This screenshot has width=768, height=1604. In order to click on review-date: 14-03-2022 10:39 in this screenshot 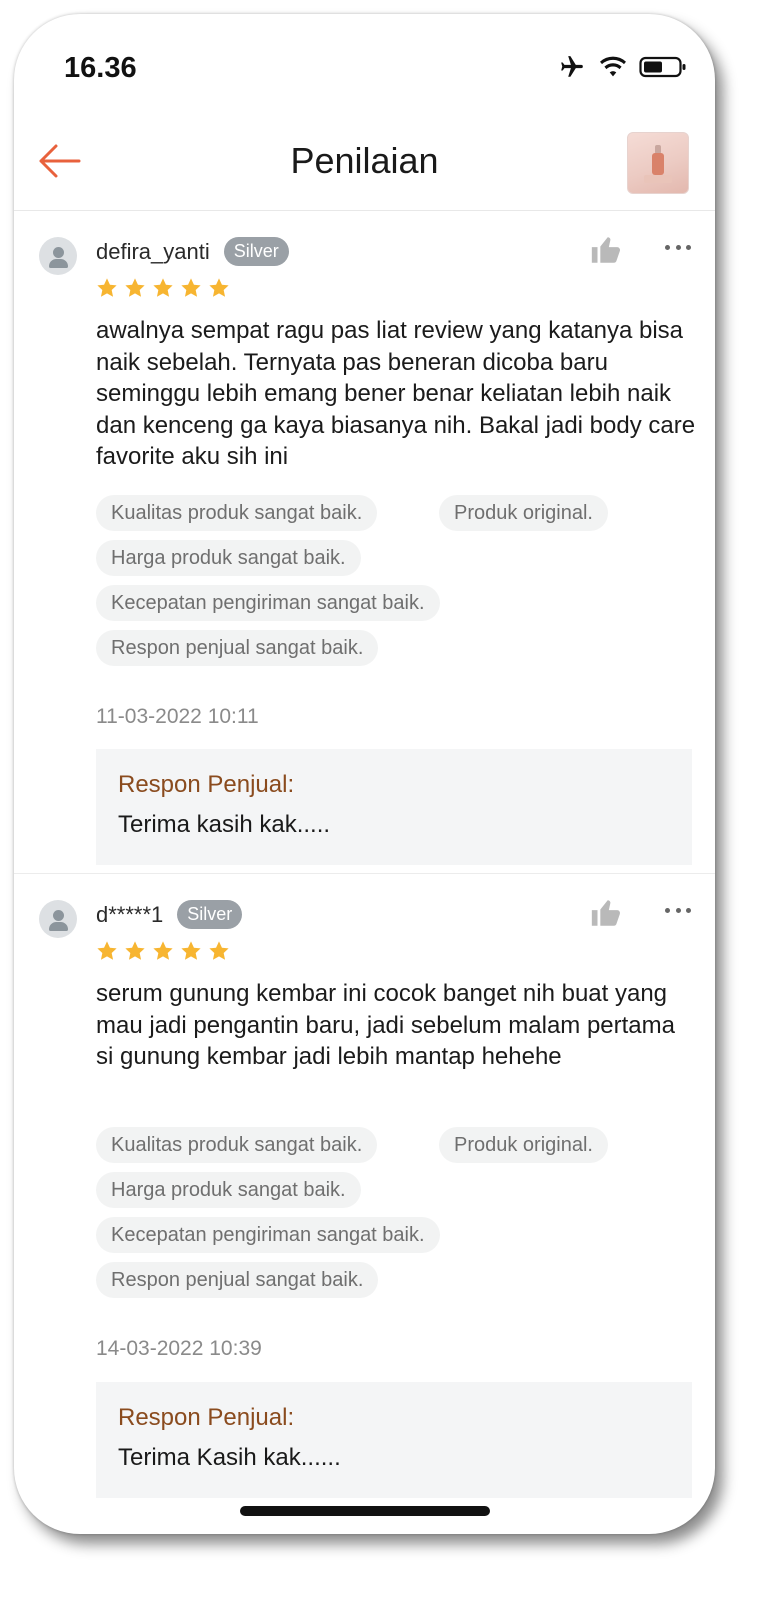, I will do `click(179, 1348)`.